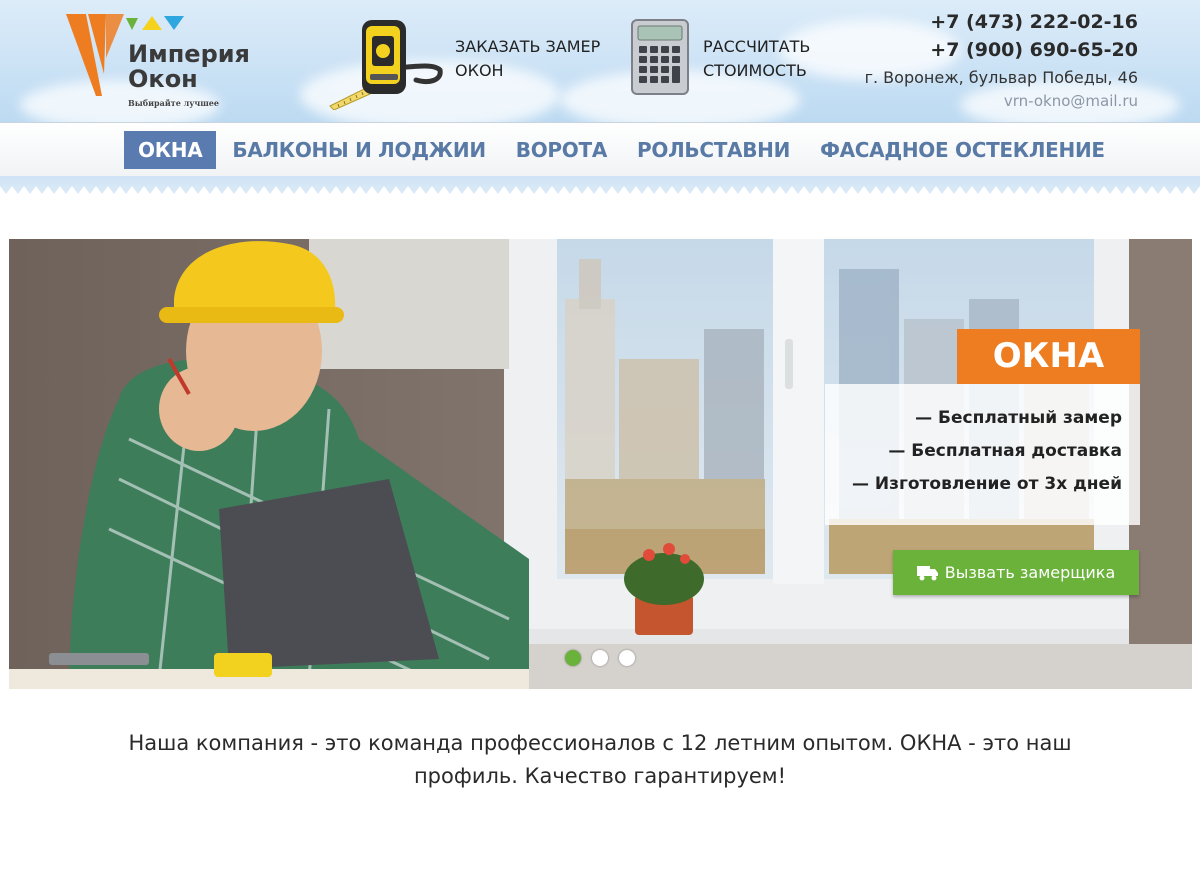 This screenshot has height=890, width=1200. Describe the element at coordinates (1001, 22) in the screenshot. I see `phone-1: +7 (473) 222-02-16` at that location.